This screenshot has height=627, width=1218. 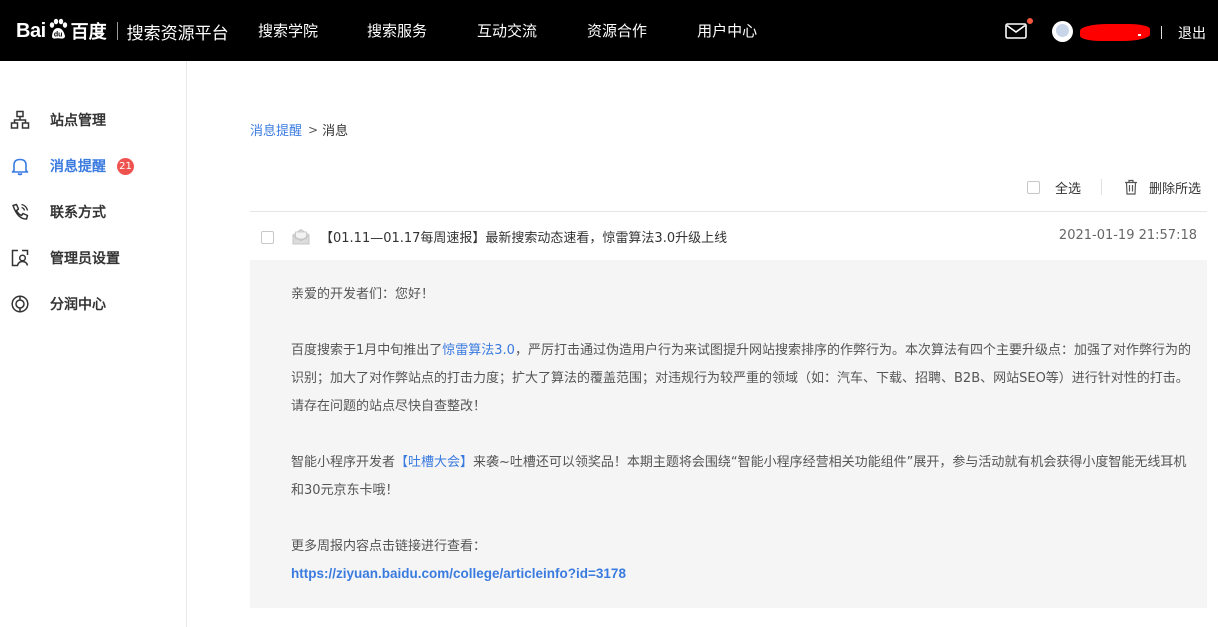 I want to click on sidebar-item-site-management: 站点管理, so click(x=93, y=120).